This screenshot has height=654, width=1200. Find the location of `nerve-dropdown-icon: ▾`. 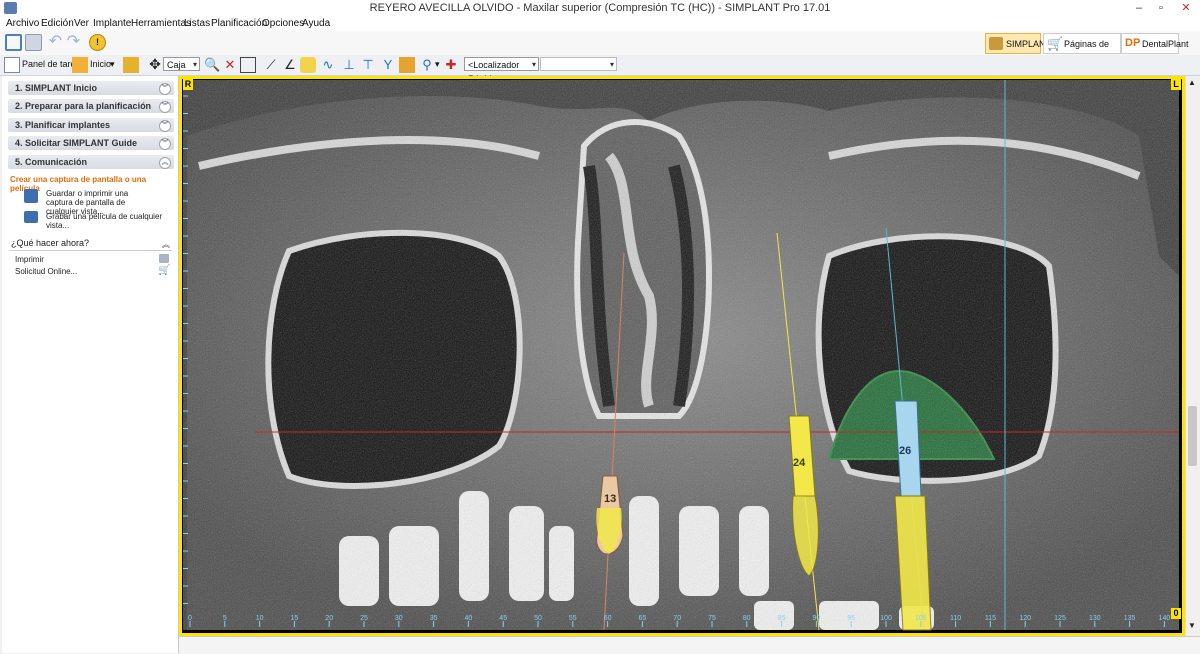

nerve-dropdown-icon: ▾ is located at coordinates (437, 64).